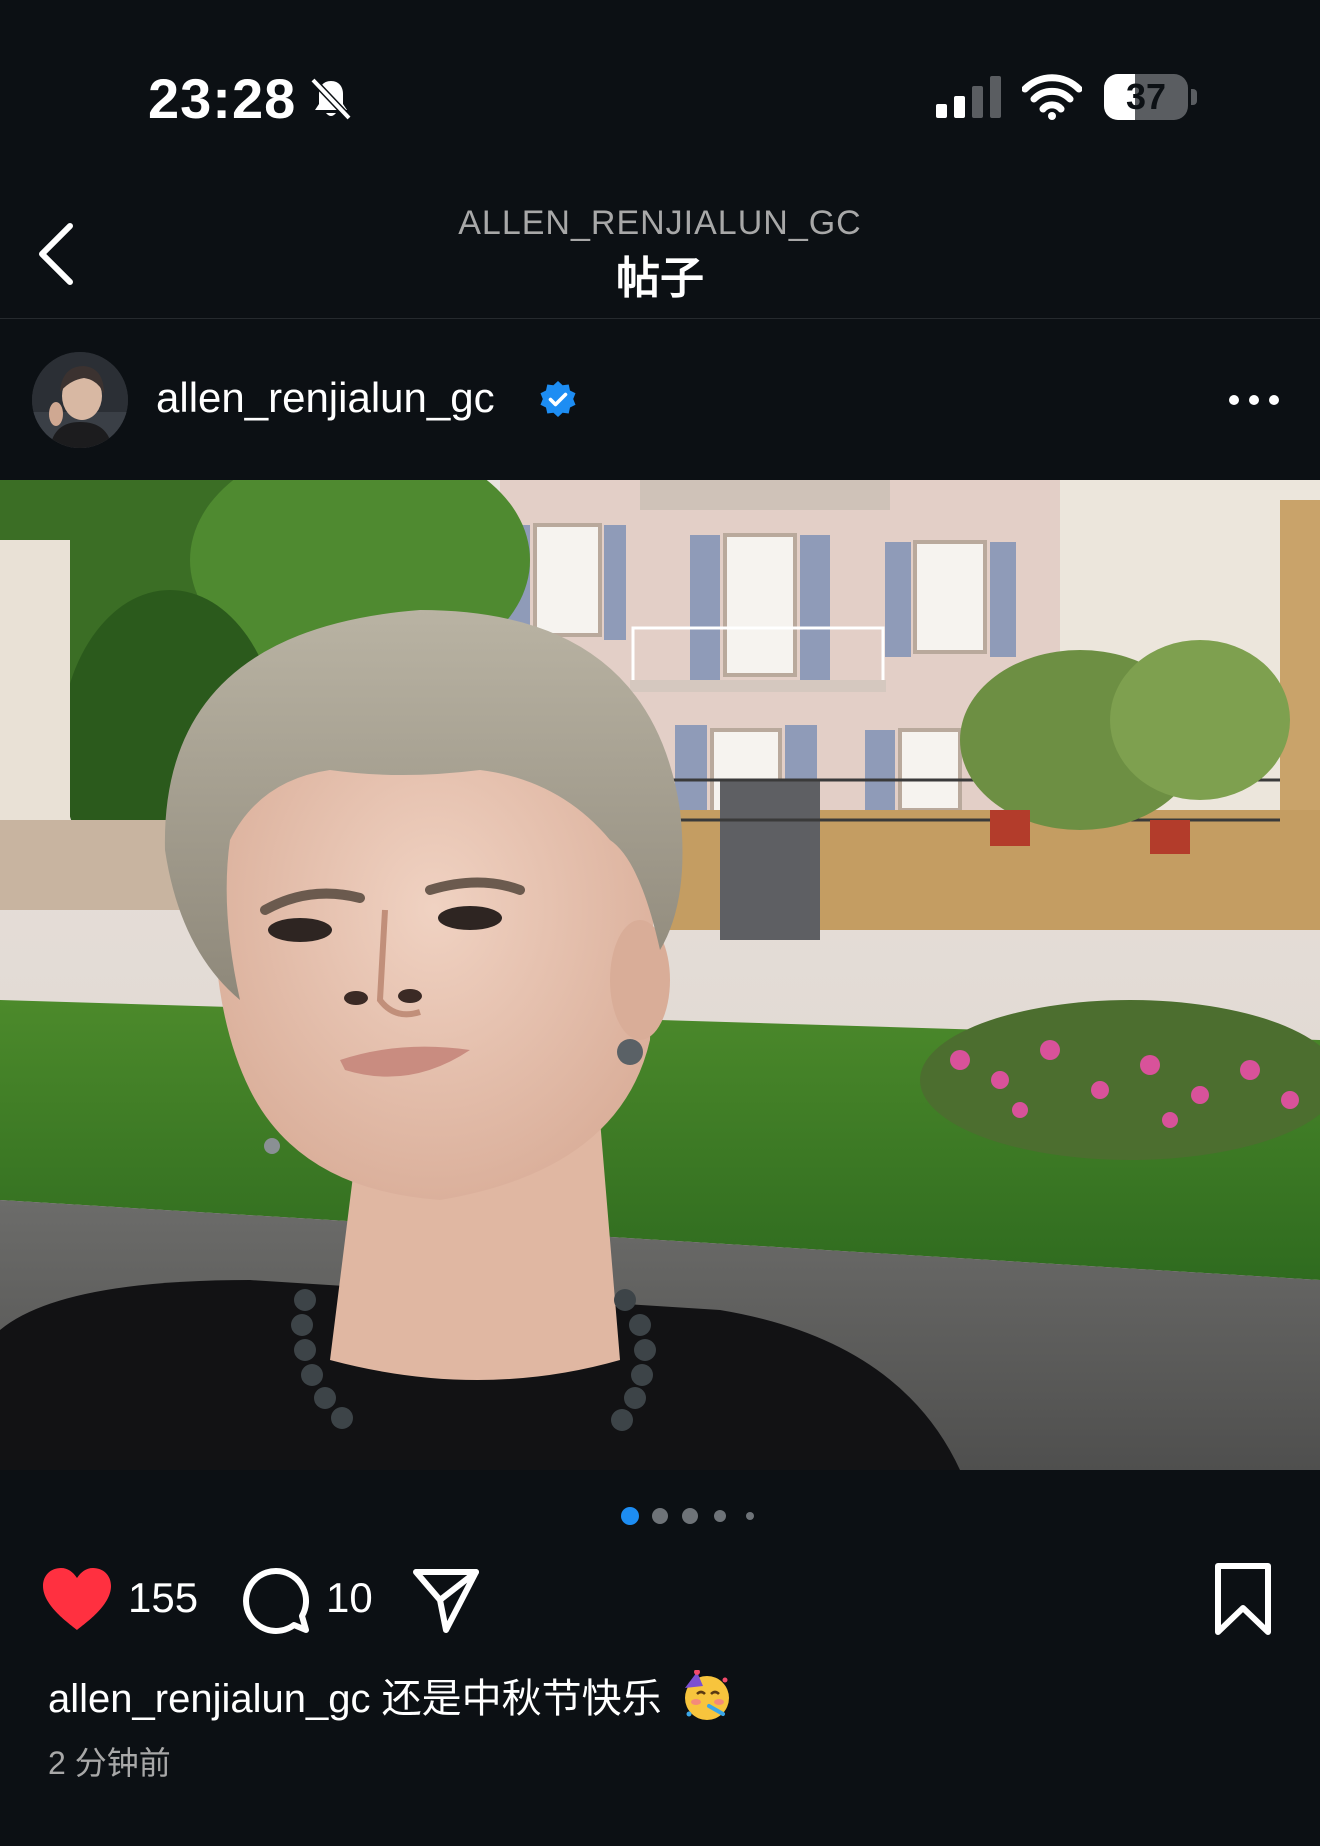 This screenshot has width=1320, height=1846. I want to click on wifi-icon, so click(1052, 96).